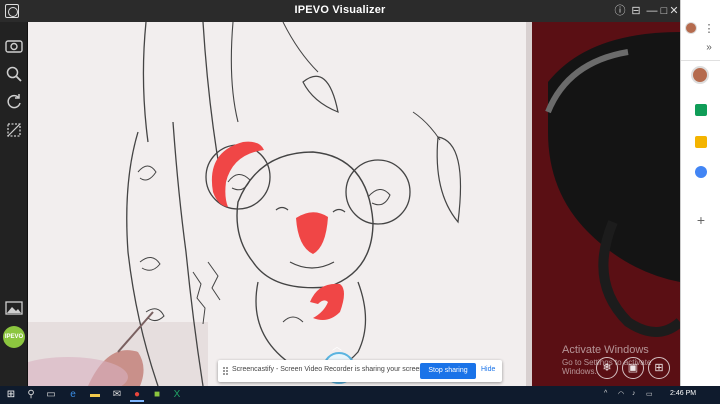 This screenshot has width=720, height=404. What do you see at coordinates (708, 47) in the screenshot?
I see `expand-button: »` at bounding box center [708, 47].